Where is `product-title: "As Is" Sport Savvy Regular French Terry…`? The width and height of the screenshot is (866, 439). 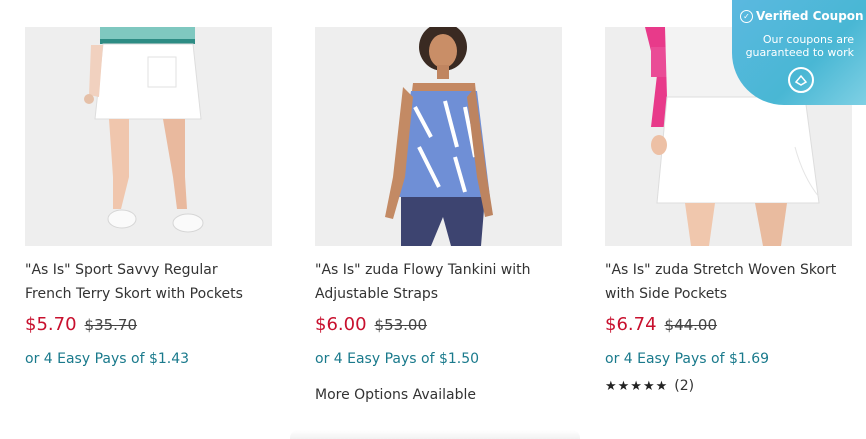
product-title: "As Is" Sport Savvy Regular French Terry… is located at coordinates (148, 282).